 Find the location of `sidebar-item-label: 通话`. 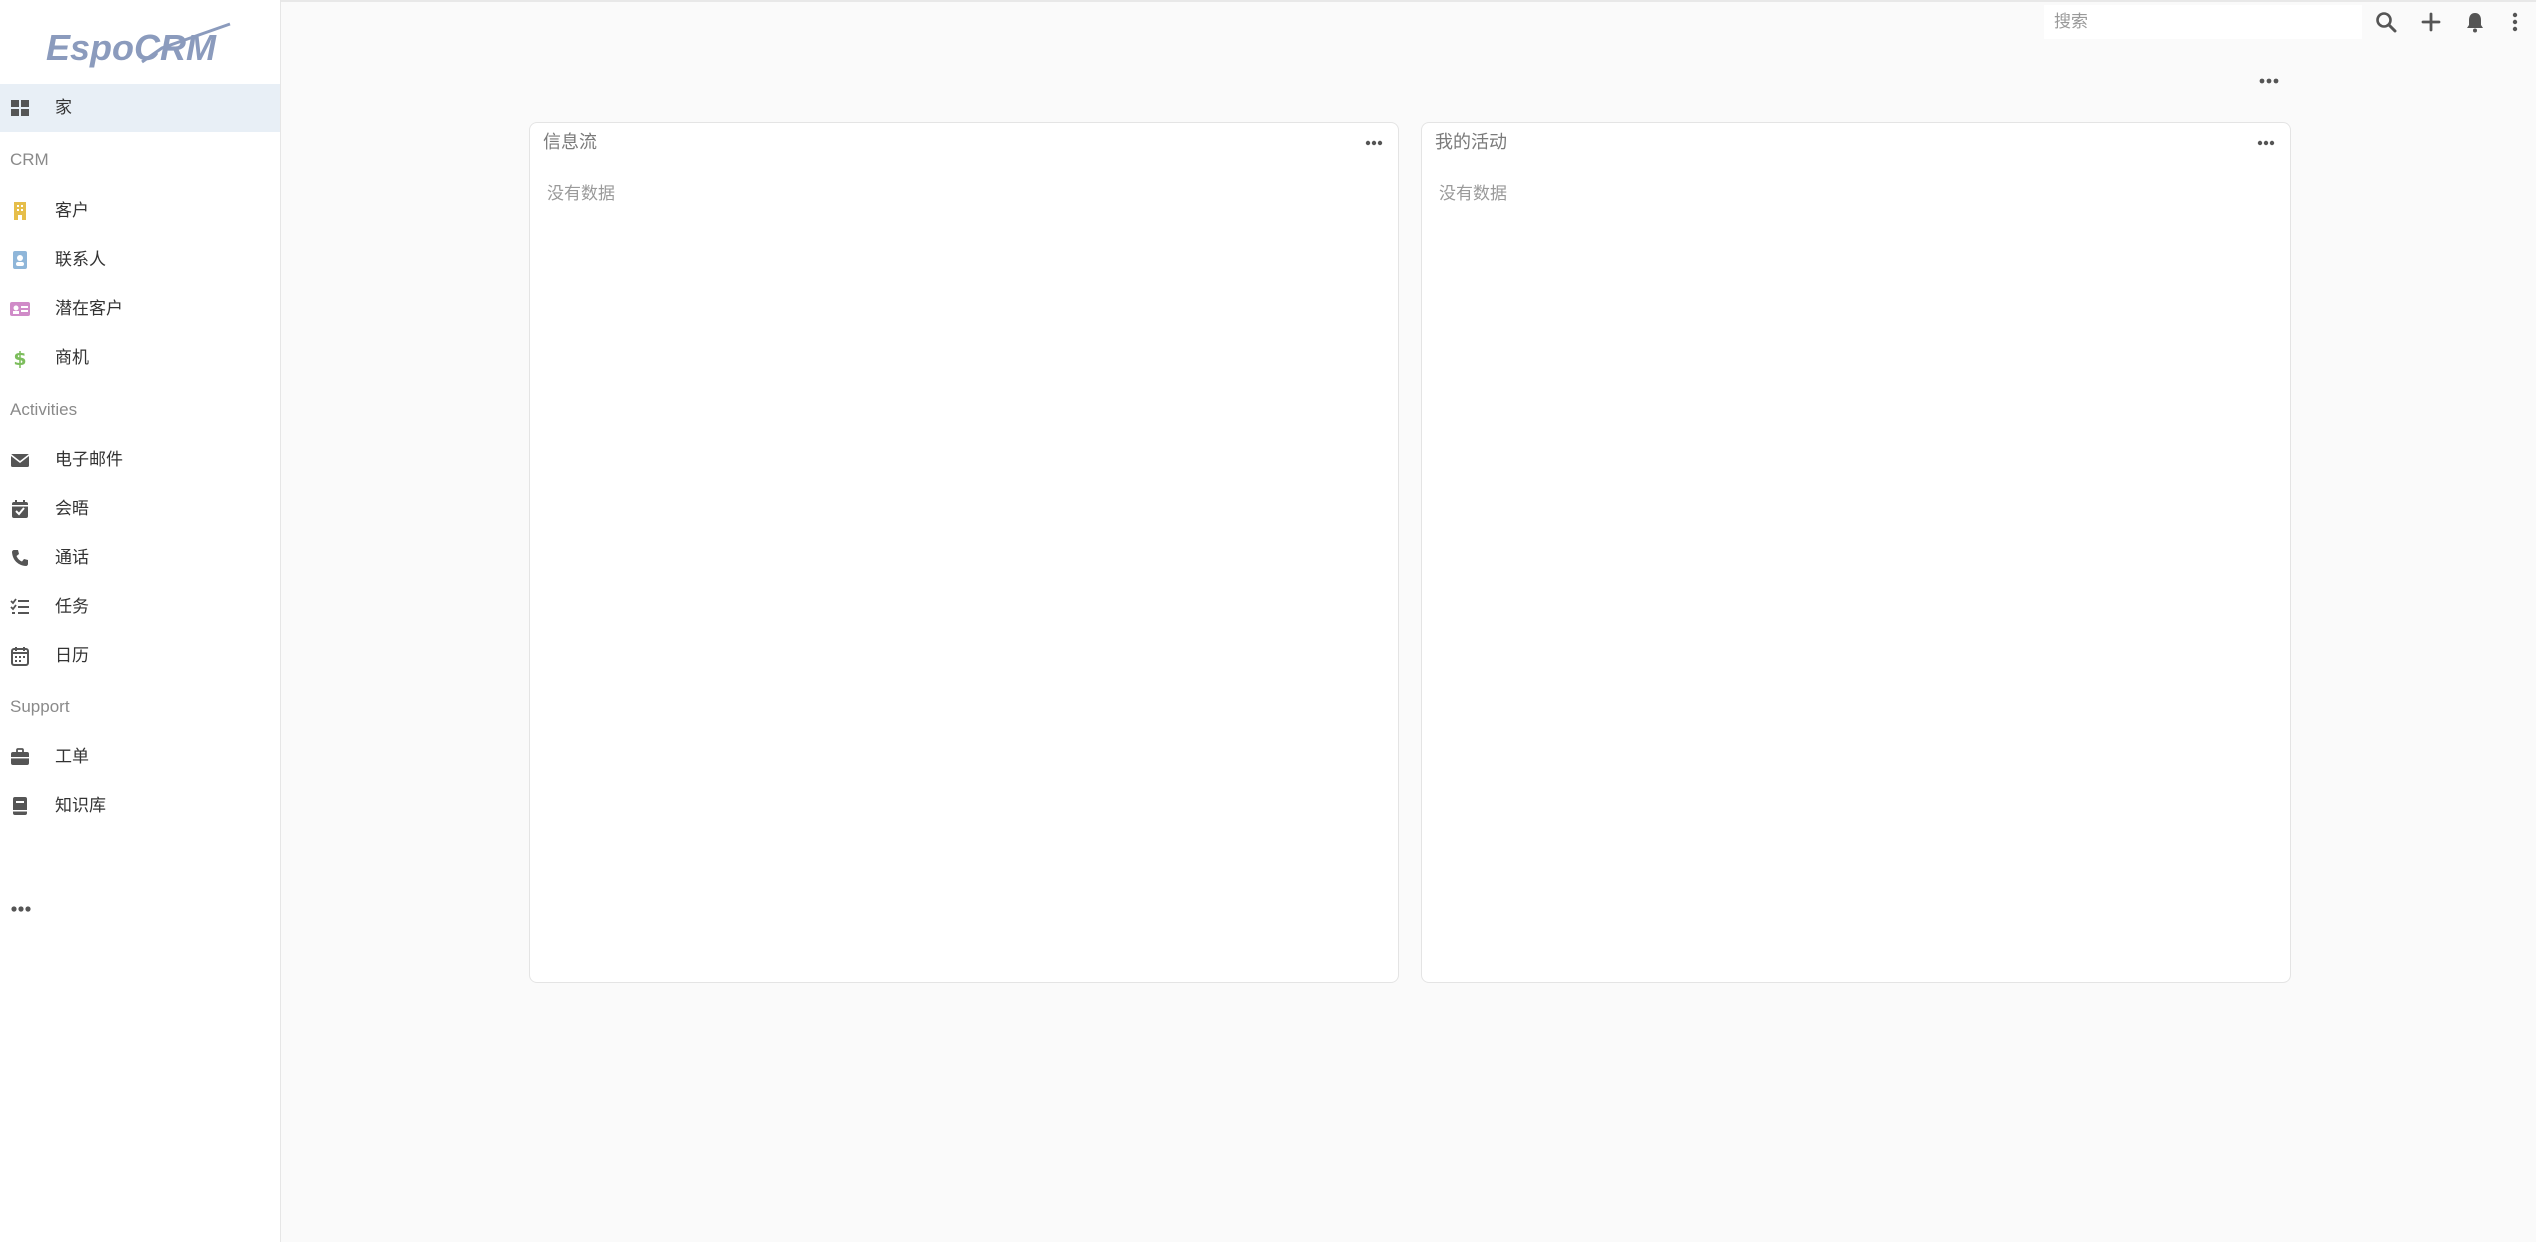

sidebar-item-label: 通话 is located at coordinates (72, 558).